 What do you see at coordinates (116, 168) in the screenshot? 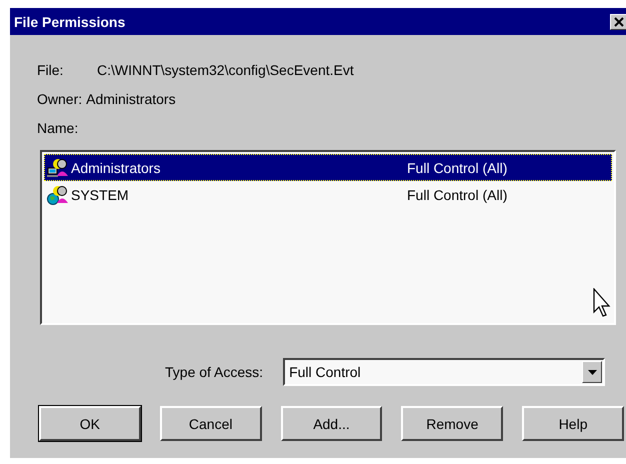
I see `user-name: Administrators` at bounding box center [116, 168].